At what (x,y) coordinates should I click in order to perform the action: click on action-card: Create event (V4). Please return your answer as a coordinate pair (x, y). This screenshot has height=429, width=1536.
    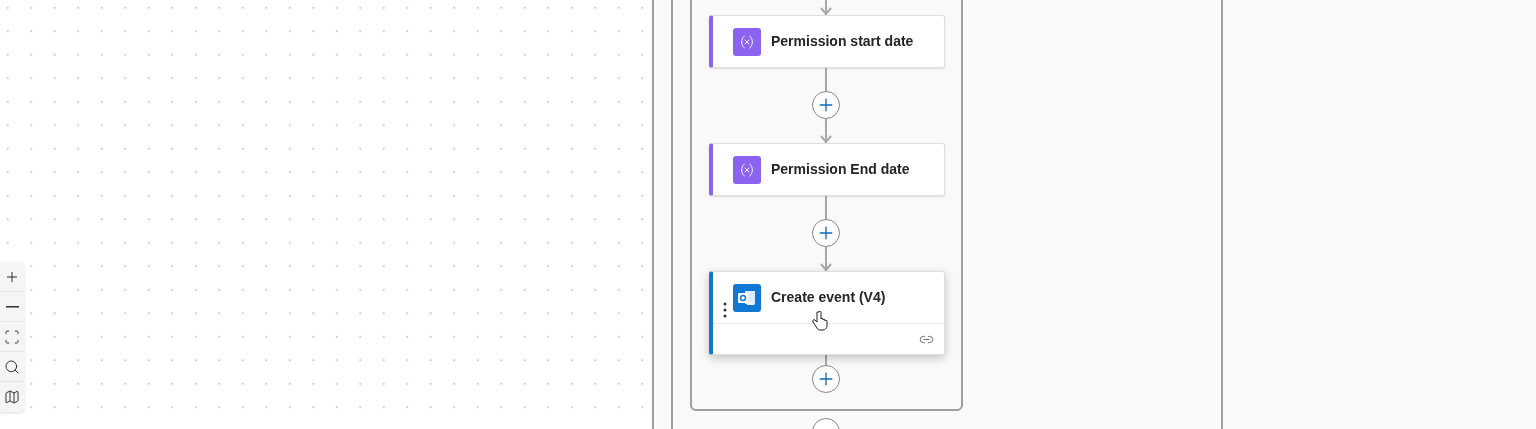
    Looking at the image, I should click on (827, 313).